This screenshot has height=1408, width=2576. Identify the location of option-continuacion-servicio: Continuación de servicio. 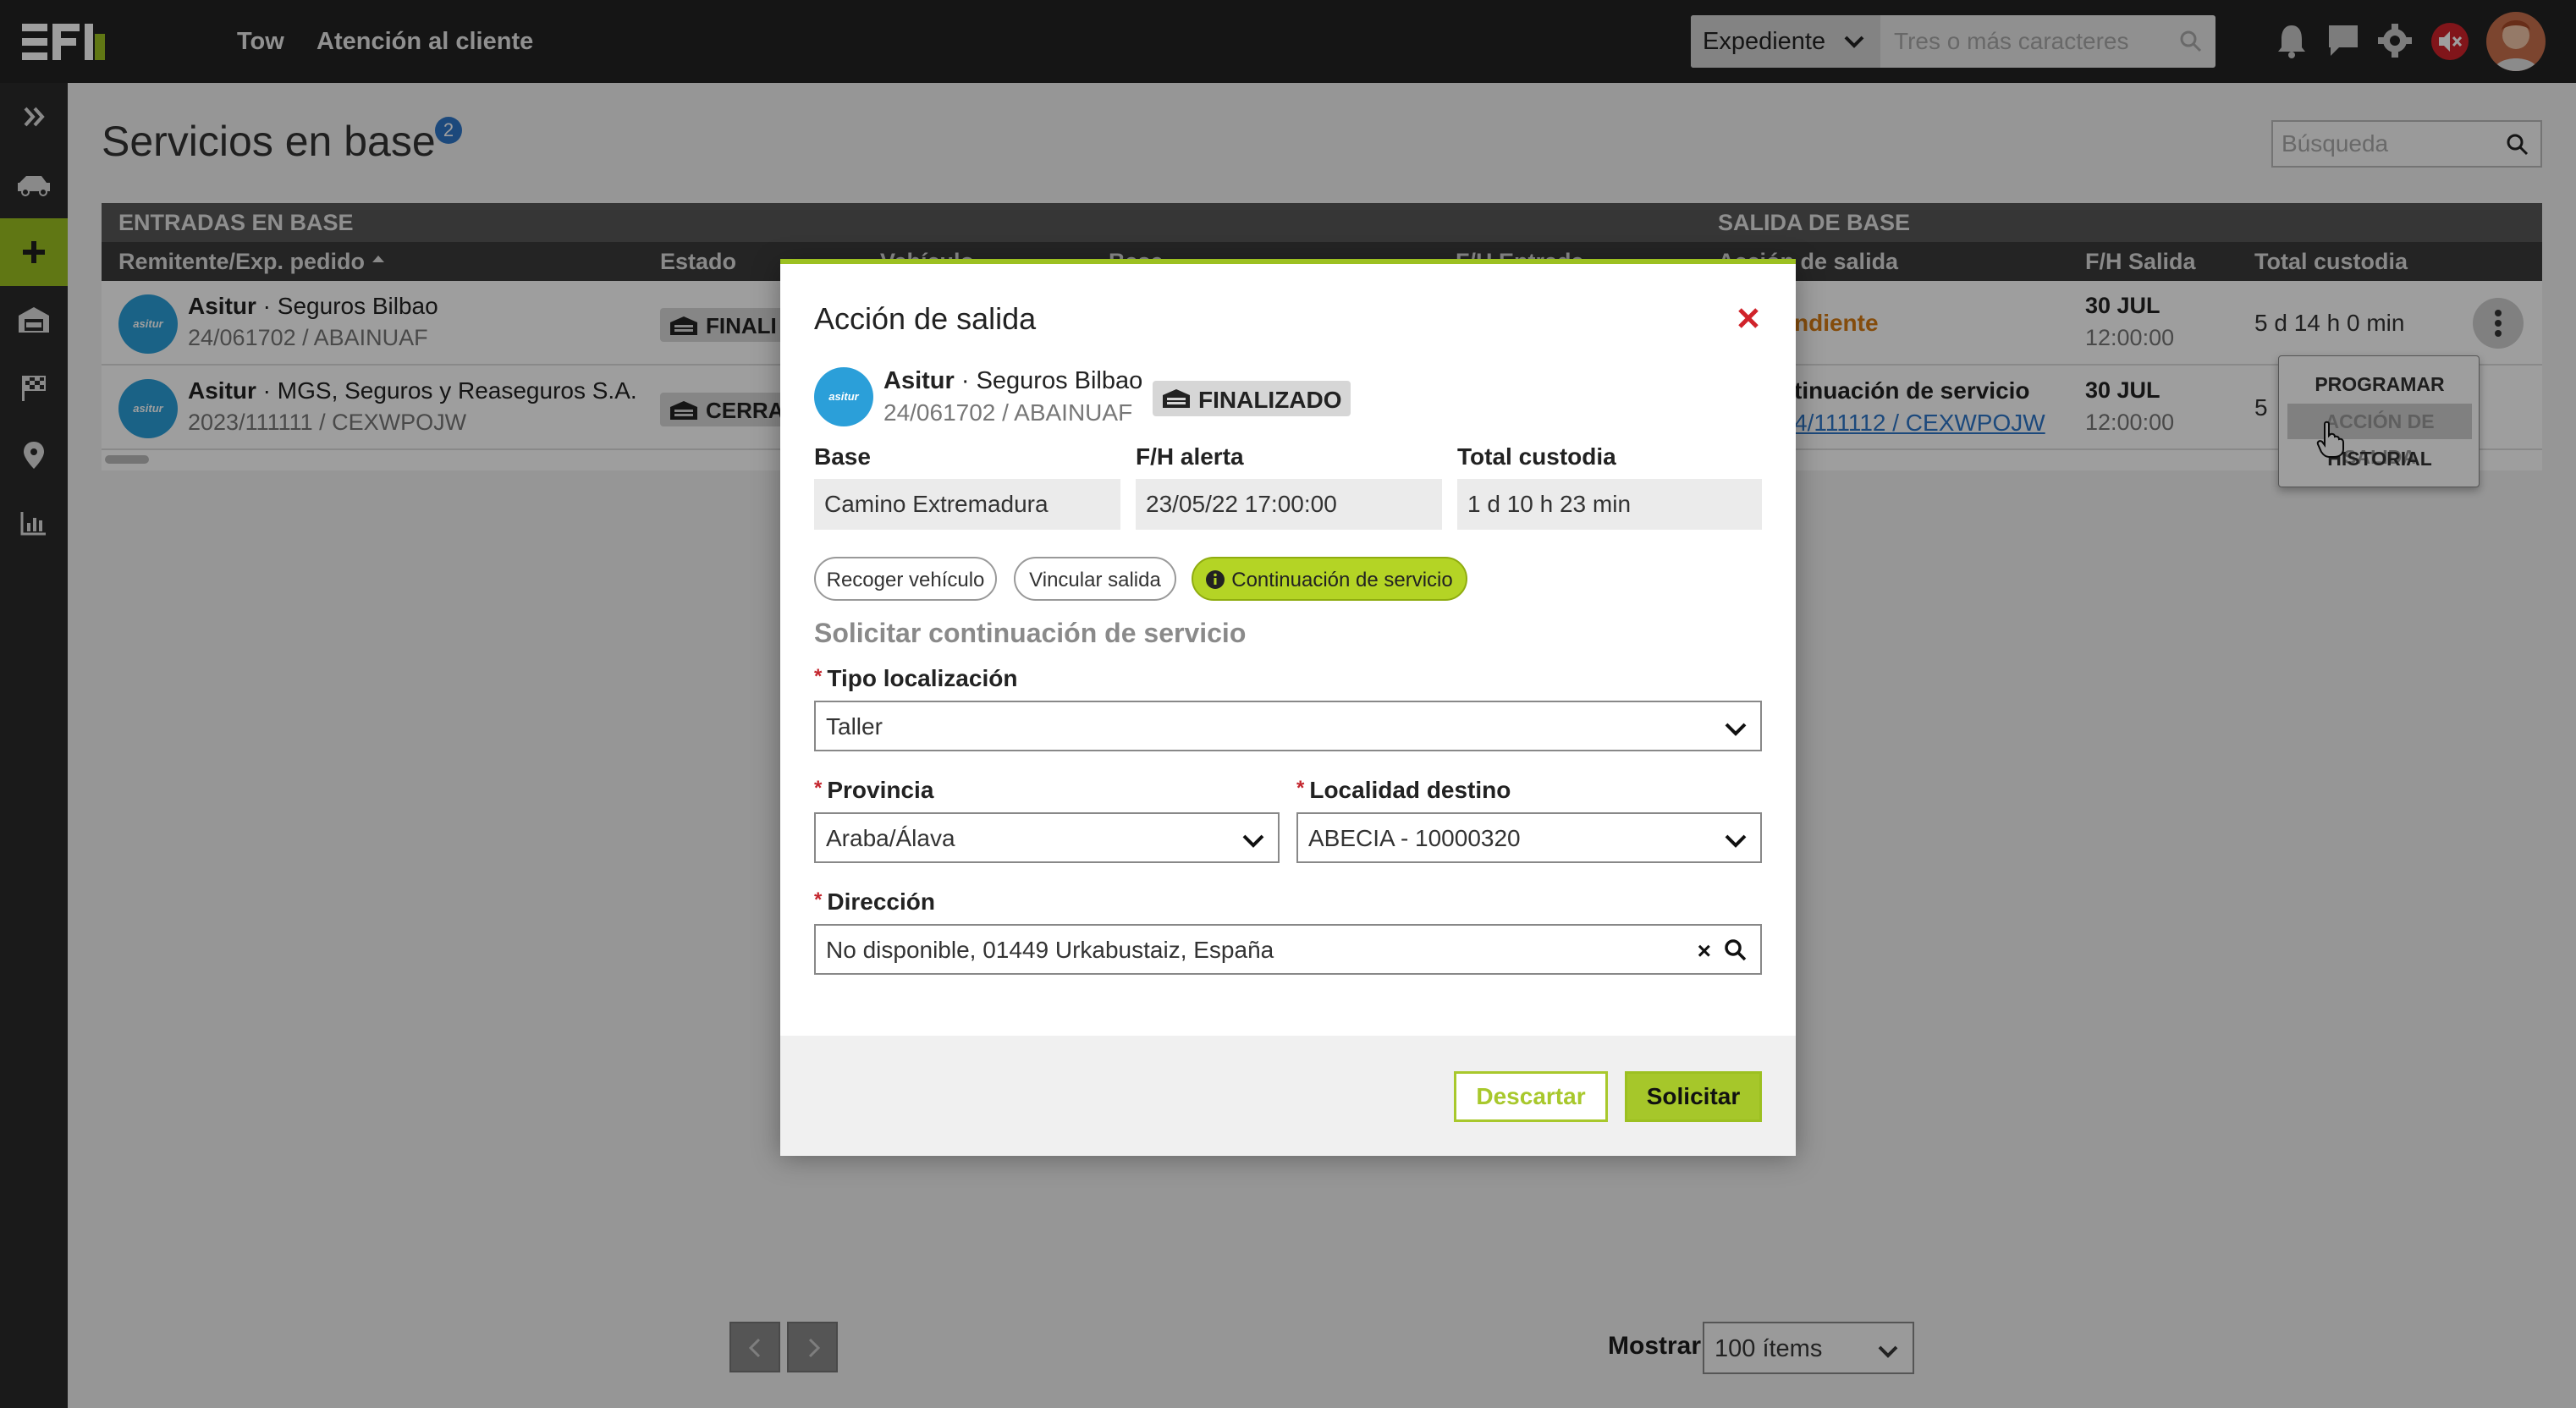
(1329, 579).